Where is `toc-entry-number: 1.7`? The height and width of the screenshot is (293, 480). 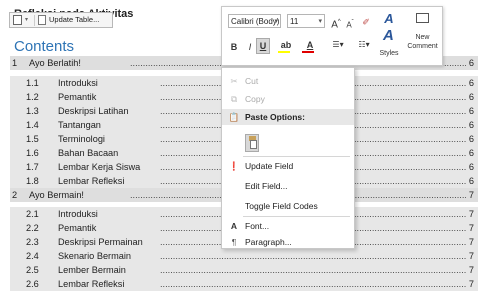 toc-entry-number: 1.7 is located at coordinates (32, 167).